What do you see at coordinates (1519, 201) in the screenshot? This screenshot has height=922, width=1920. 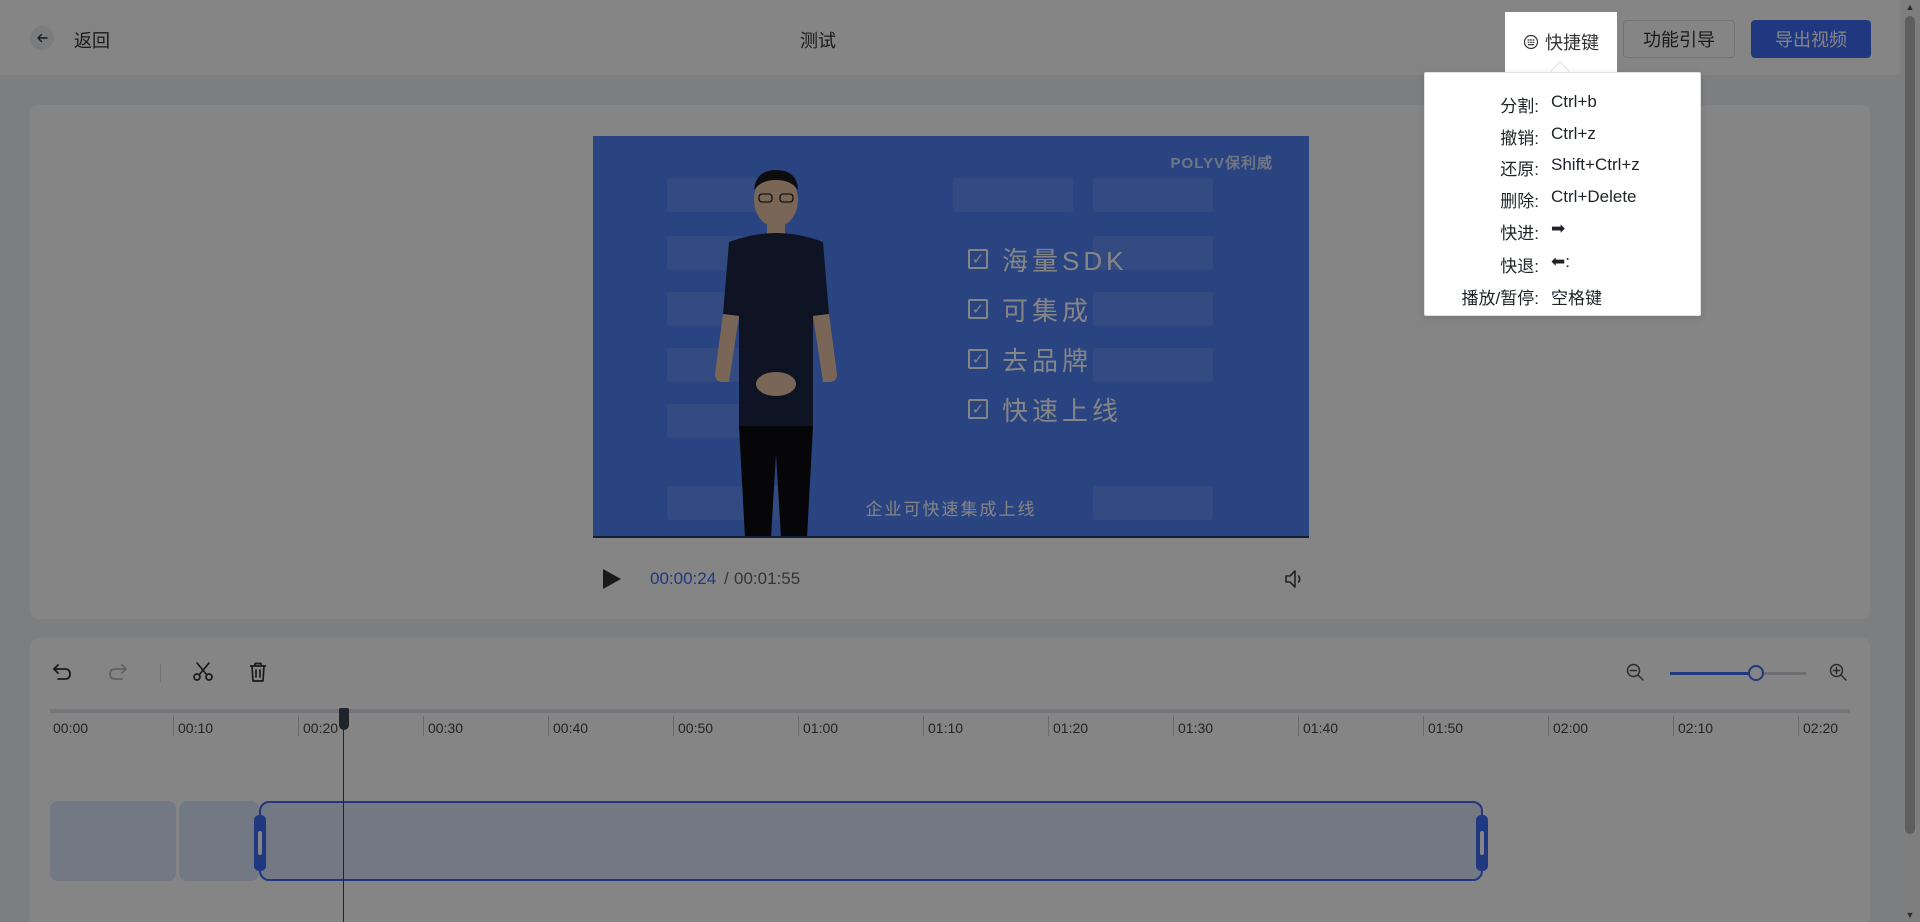 I see `shortcut-action: 删除:` at bounding box center [1519, 201].